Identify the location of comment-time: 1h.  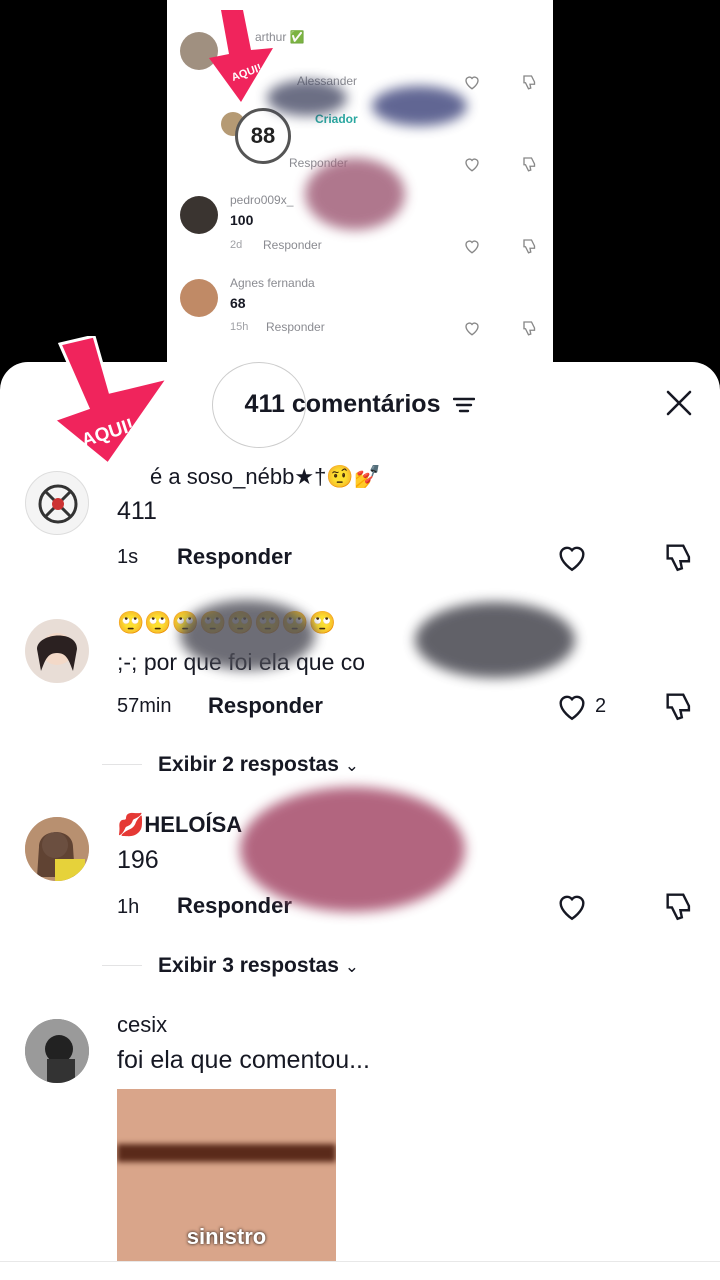
(128, 907).